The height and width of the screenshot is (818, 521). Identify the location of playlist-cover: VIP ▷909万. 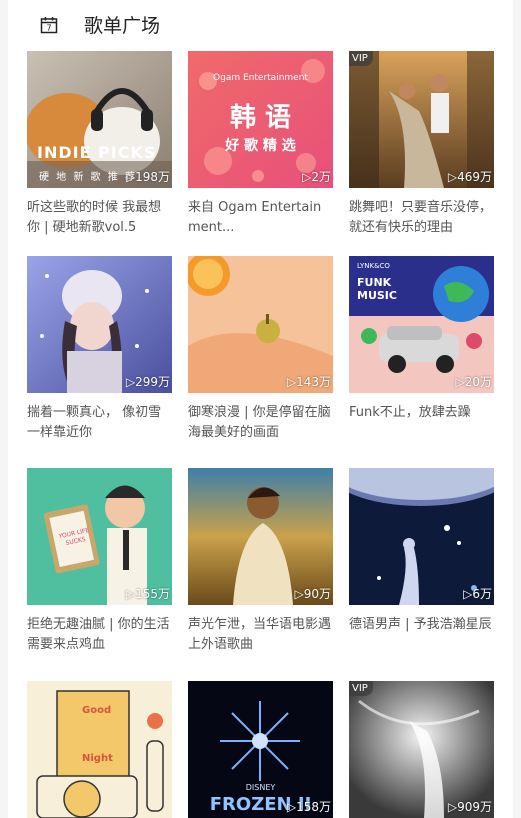
(421, 749).